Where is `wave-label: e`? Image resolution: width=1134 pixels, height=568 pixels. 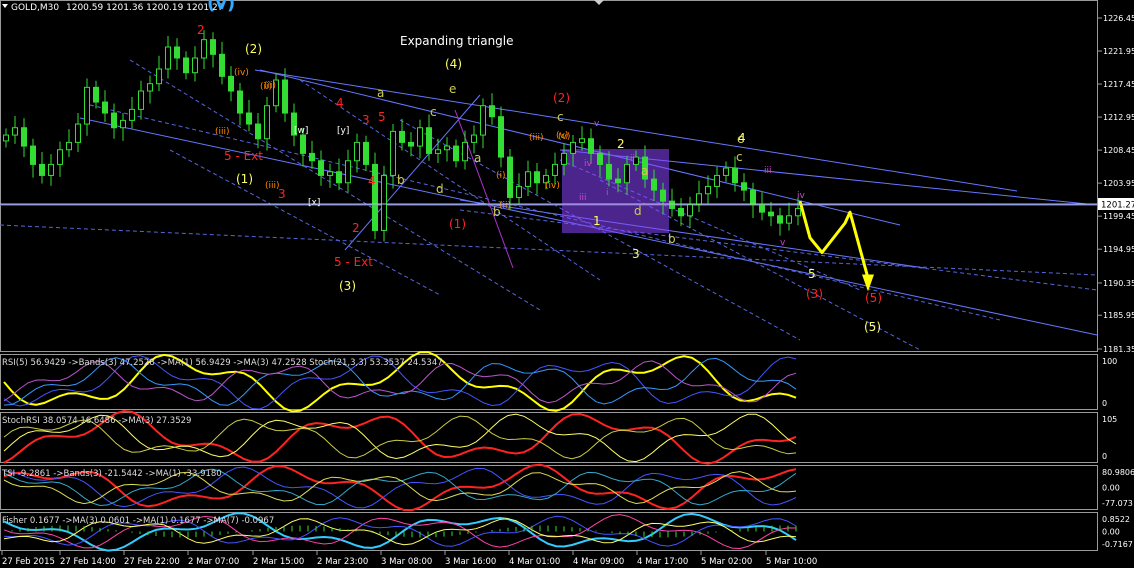
wave-label: e is located at coordinates (452, 89).